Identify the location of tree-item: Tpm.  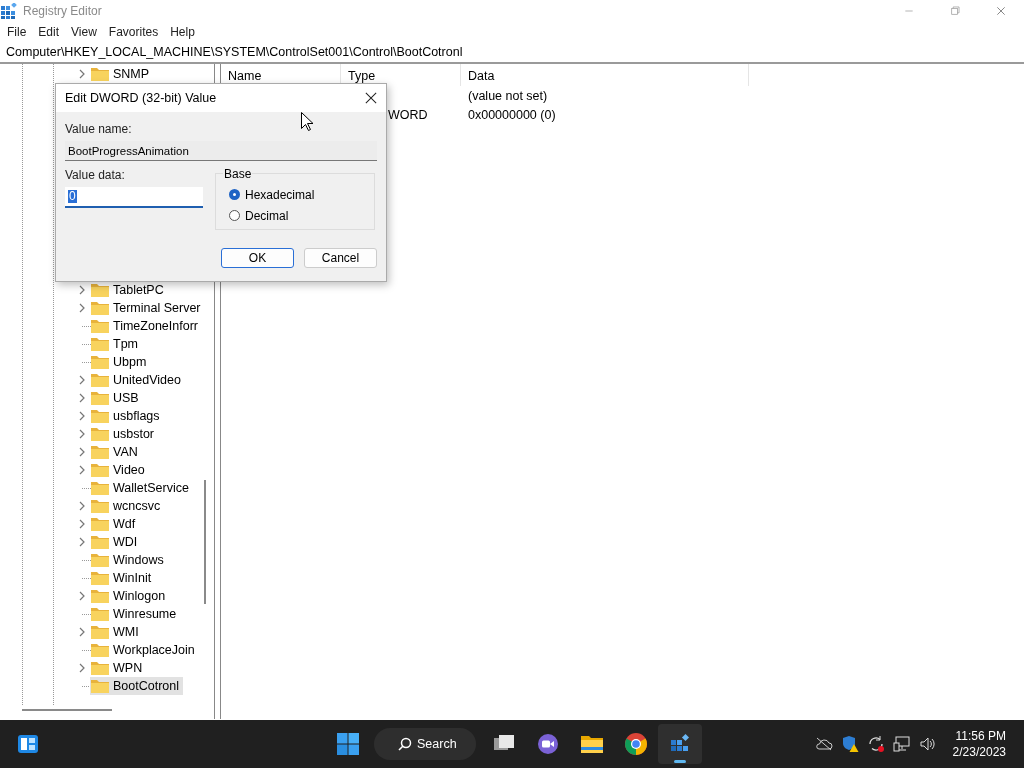
(116, 344).